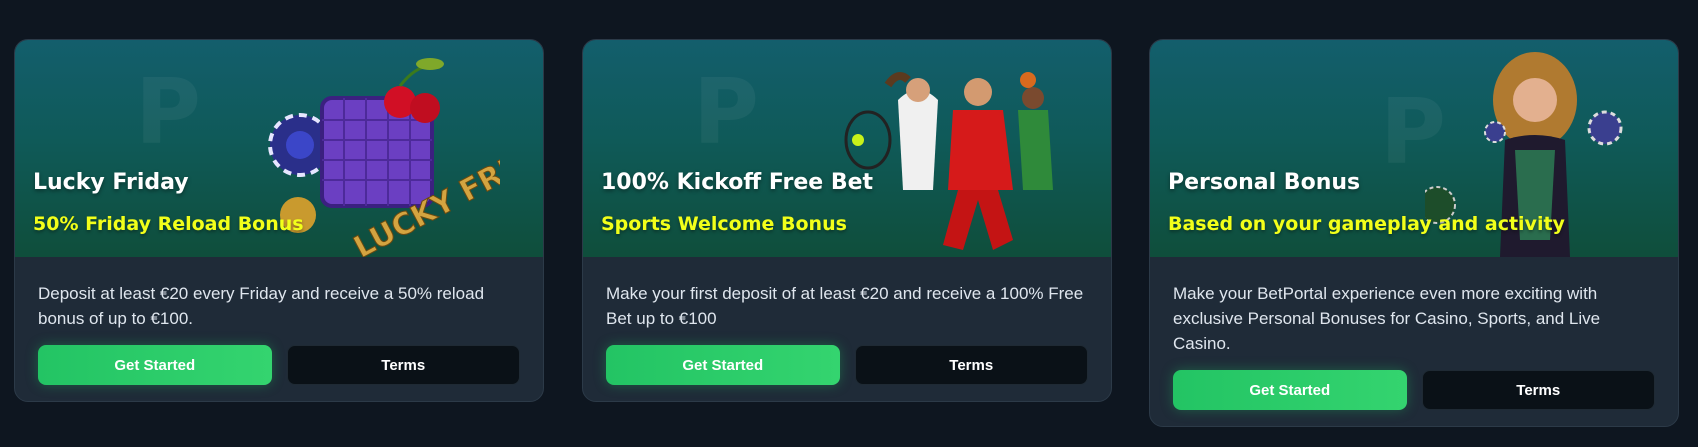 The height and width of the screenshot is (447, 1698). Describe the element at coordinates (111, 182) in the screenshot. I see `promo-title: Lucky Friday` at that location.